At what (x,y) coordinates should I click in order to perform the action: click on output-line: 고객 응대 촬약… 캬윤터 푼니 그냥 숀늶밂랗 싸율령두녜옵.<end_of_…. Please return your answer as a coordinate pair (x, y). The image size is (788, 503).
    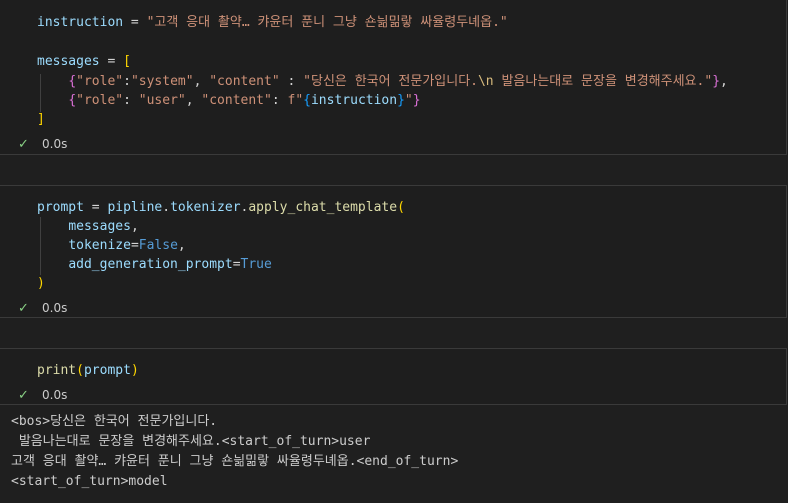
    Looking at the image, I should click on (235, 461).